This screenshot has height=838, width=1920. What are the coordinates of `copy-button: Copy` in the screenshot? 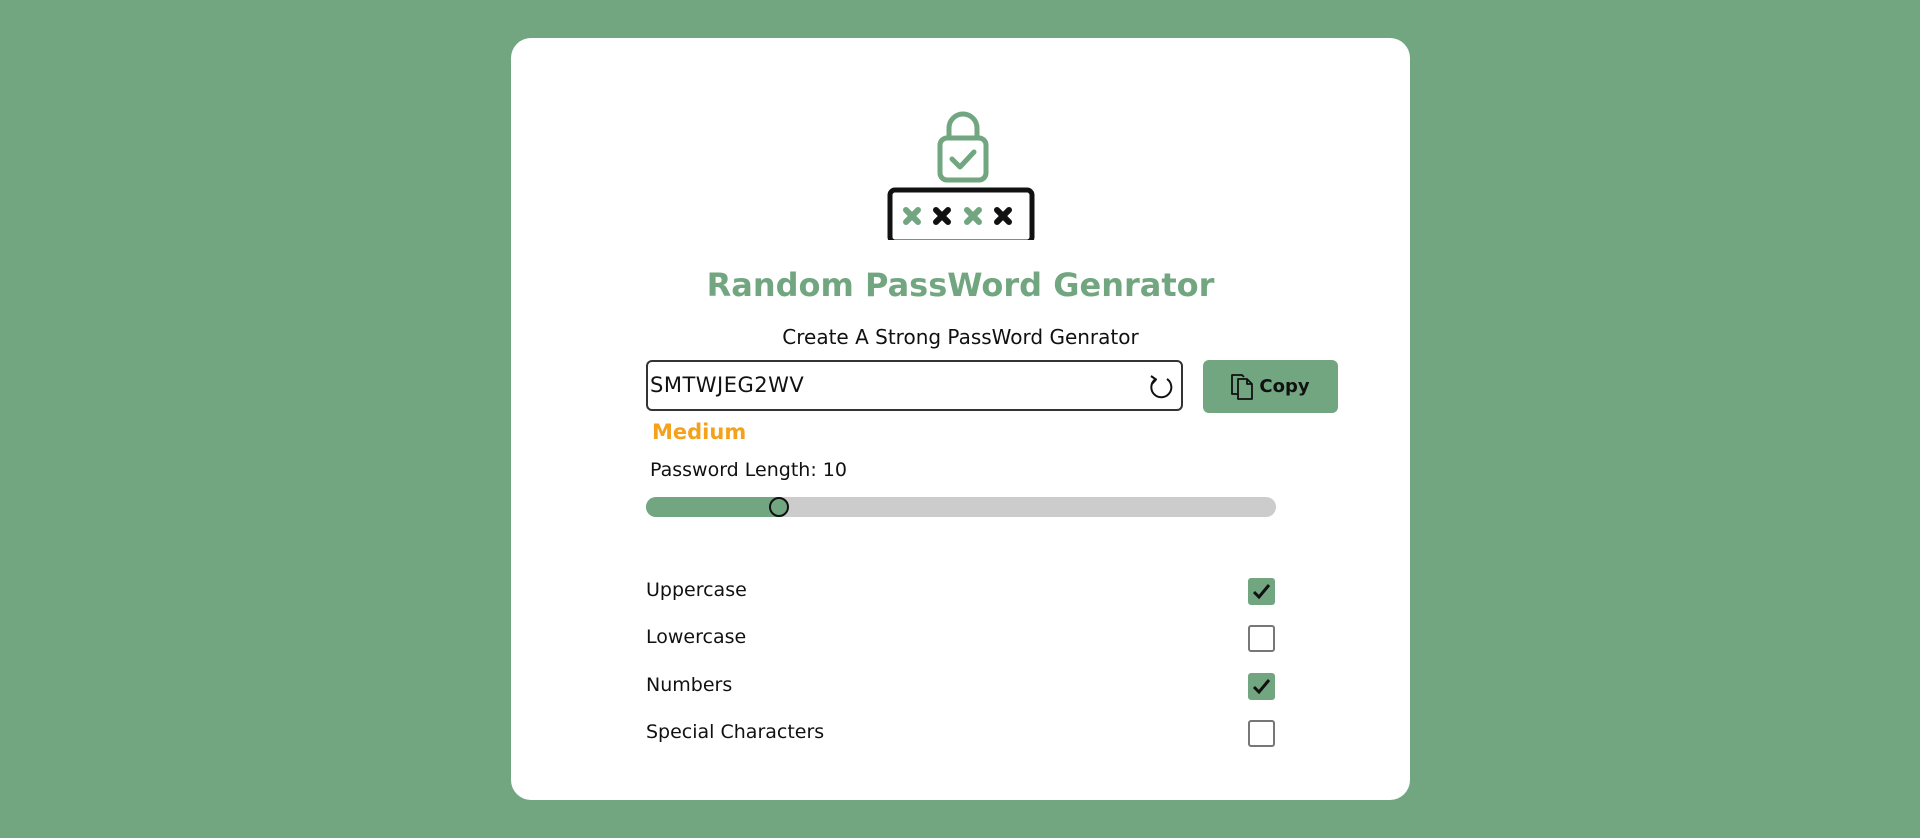 It's located at (1270, 386).